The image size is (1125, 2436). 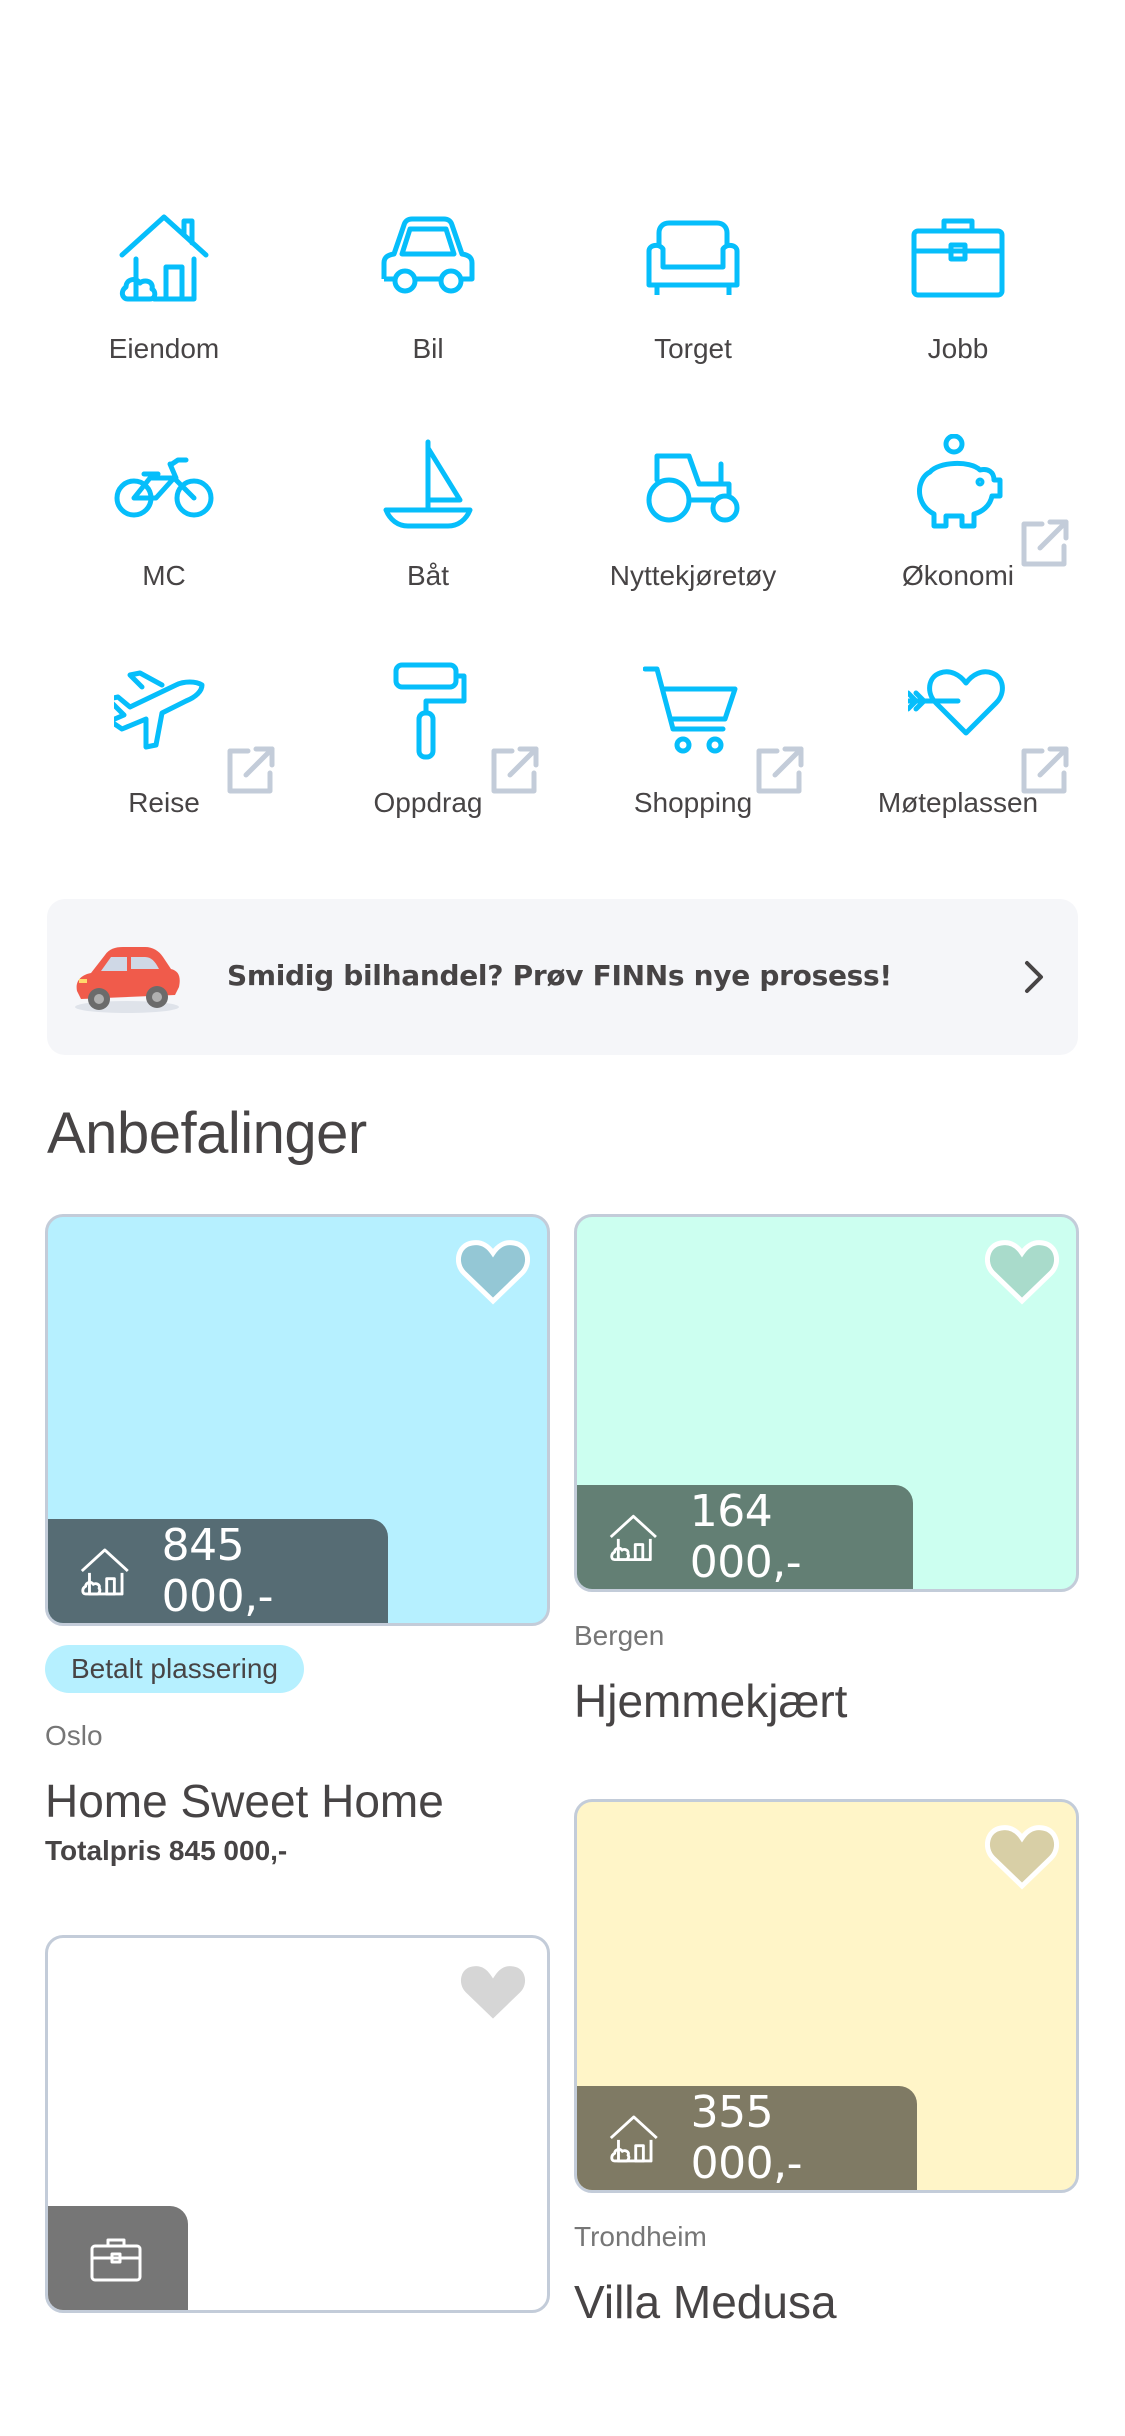 I want to click on red-car-illustration, so click(x=127, y=980).